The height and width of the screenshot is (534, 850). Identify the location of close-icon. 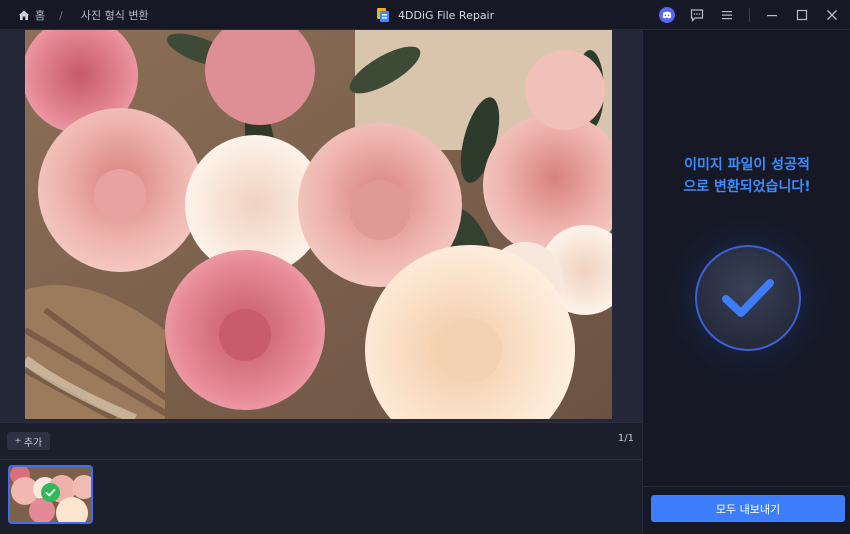
(832, 15).